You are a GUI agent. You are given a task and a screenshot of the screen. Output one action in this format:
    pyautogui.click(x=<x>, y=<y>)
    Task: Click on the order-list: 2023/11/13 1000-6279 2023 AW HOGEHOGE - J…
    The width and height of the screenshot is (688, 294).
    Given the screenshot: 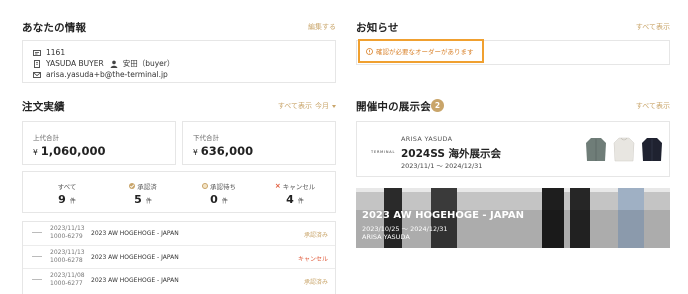 What is the action you would take?
    pyautogui.click(x=179, y=257)
    